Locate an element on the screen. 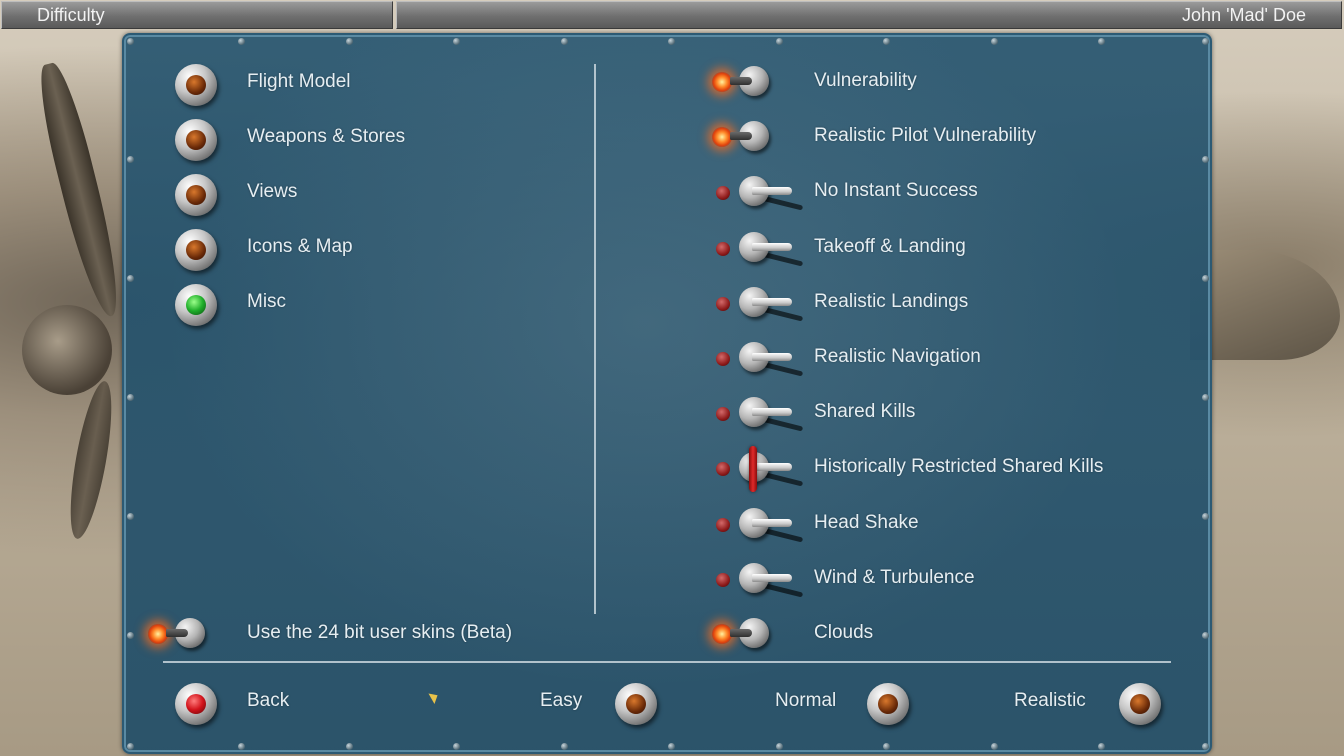  option-label: Head Shake is located at coordinates (866, 523).